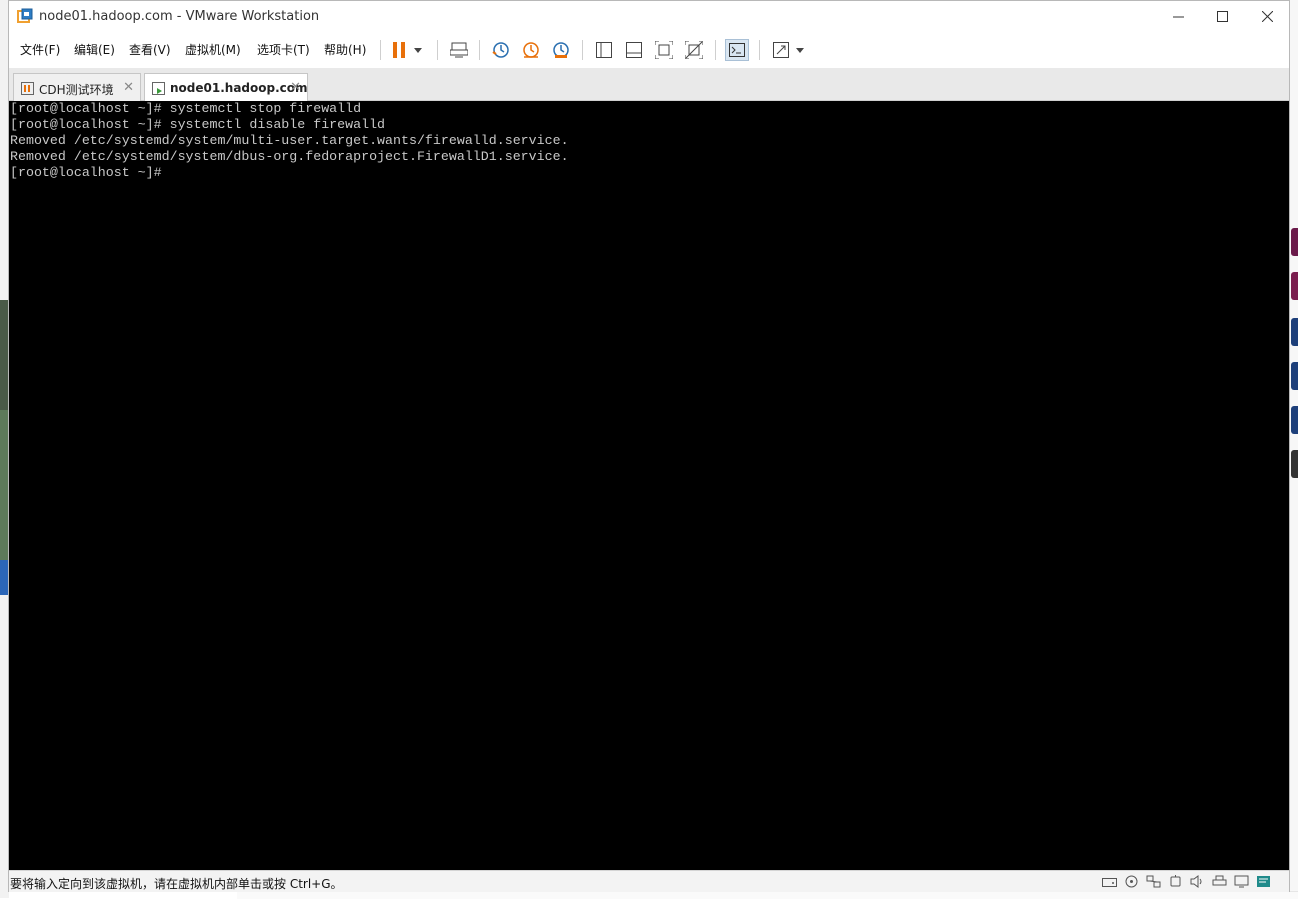 This screenshot has height=899, width=1298. I want to click on console-view-button, so click(737, 50).